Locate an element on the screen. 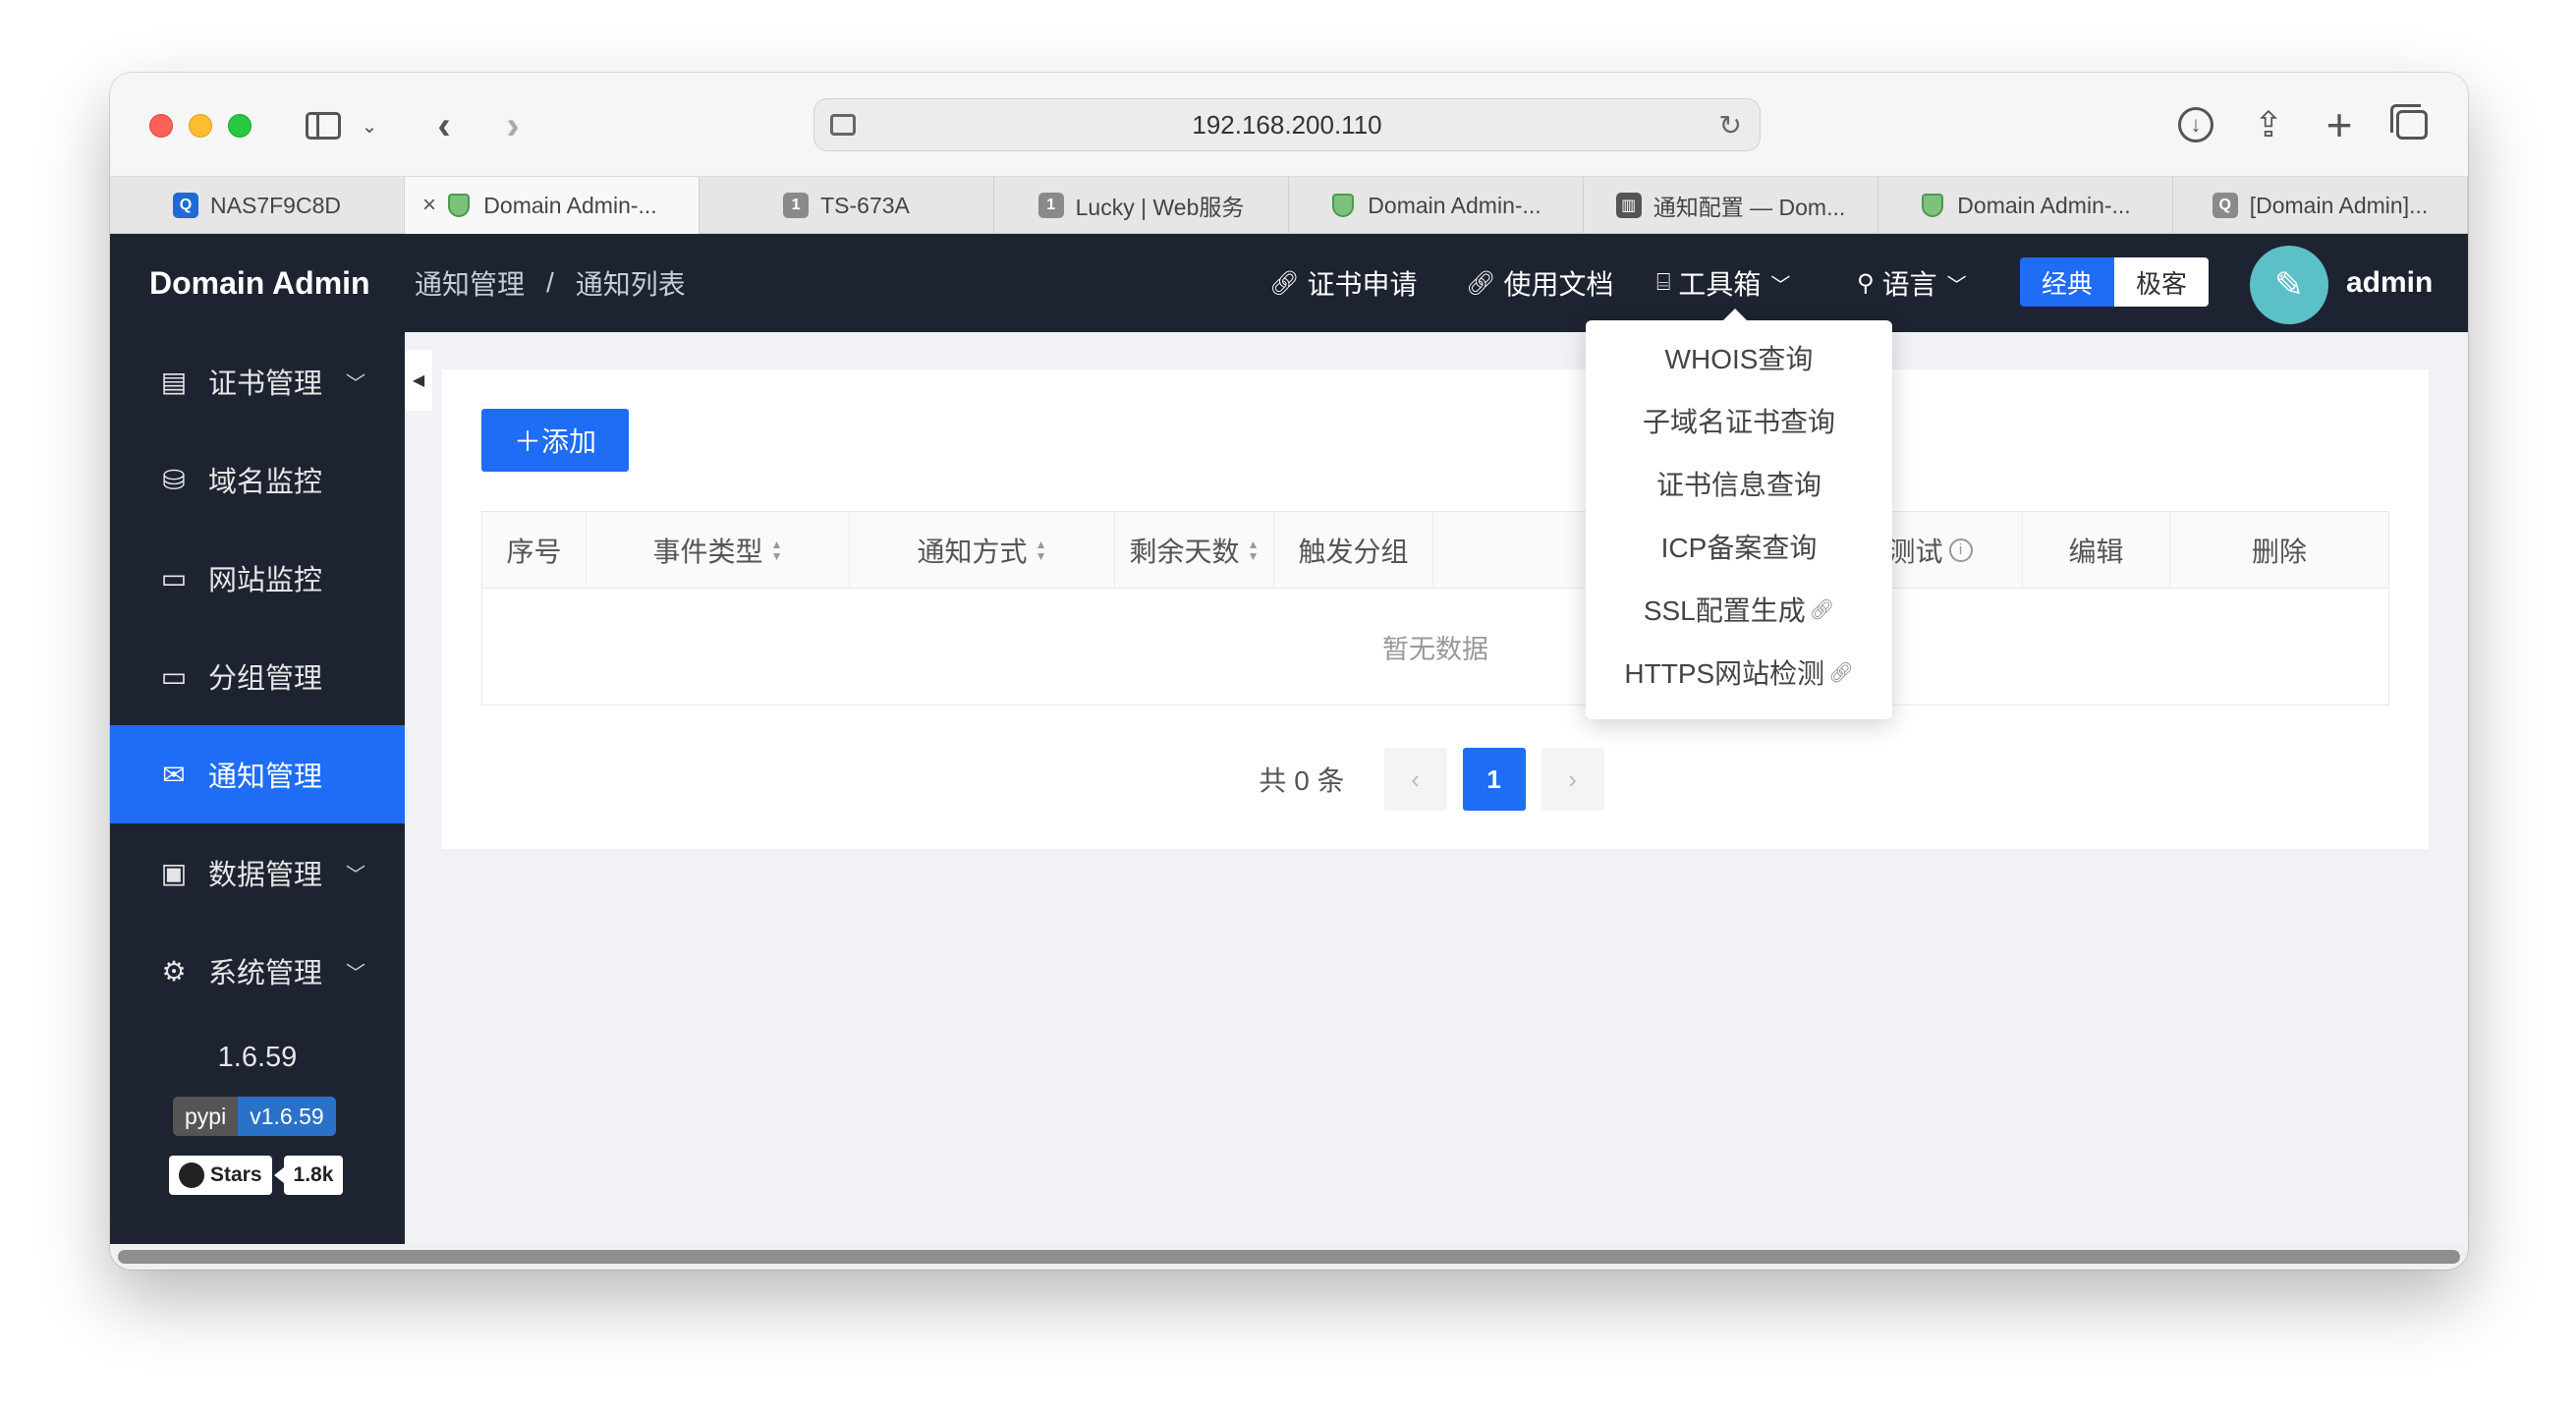 The width and height of the screenshot is (2576, 1415). chevron-down-icon: ⌄ is located at coordinates (369, 125).